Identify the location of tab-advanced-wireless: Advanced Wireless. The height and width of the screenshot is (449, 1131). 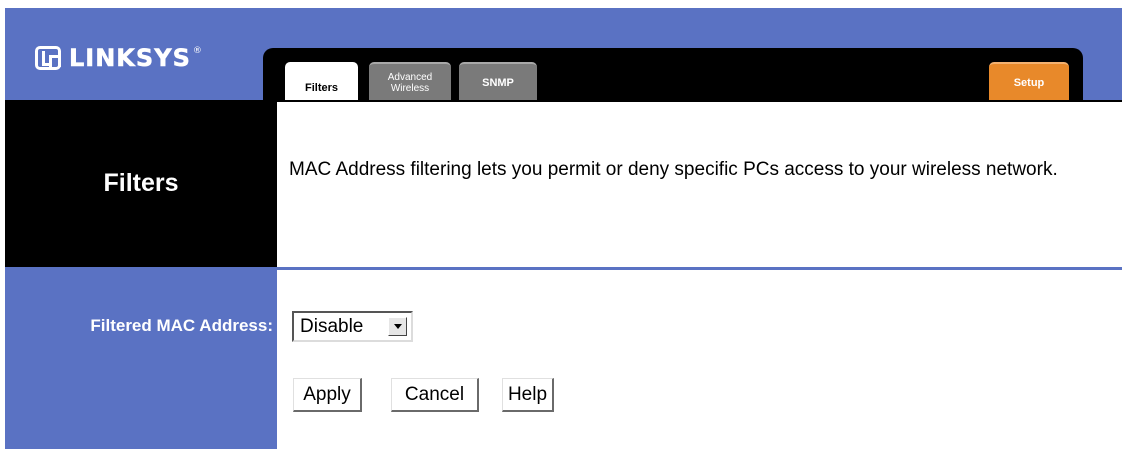
(410, 82).